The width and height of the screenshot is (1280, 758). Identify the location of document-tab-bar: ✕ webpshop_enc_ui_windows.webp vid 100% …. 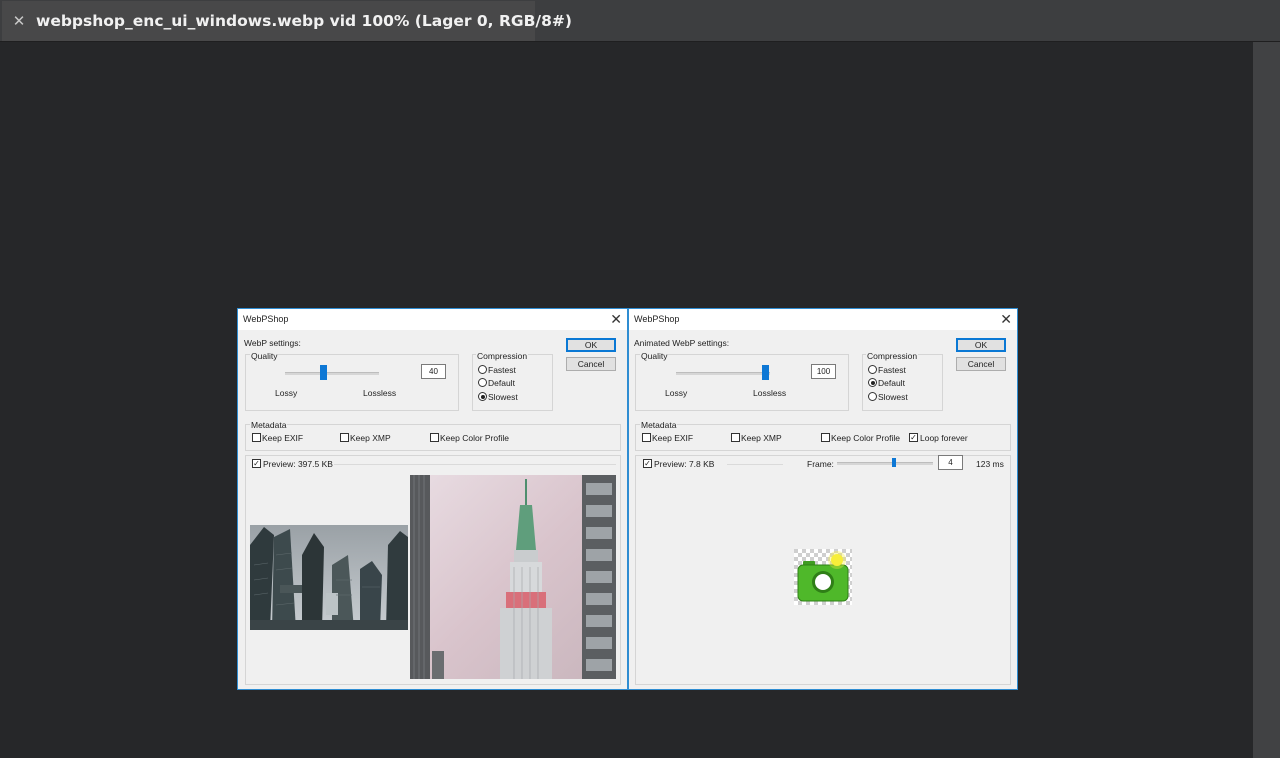
(640, 21).